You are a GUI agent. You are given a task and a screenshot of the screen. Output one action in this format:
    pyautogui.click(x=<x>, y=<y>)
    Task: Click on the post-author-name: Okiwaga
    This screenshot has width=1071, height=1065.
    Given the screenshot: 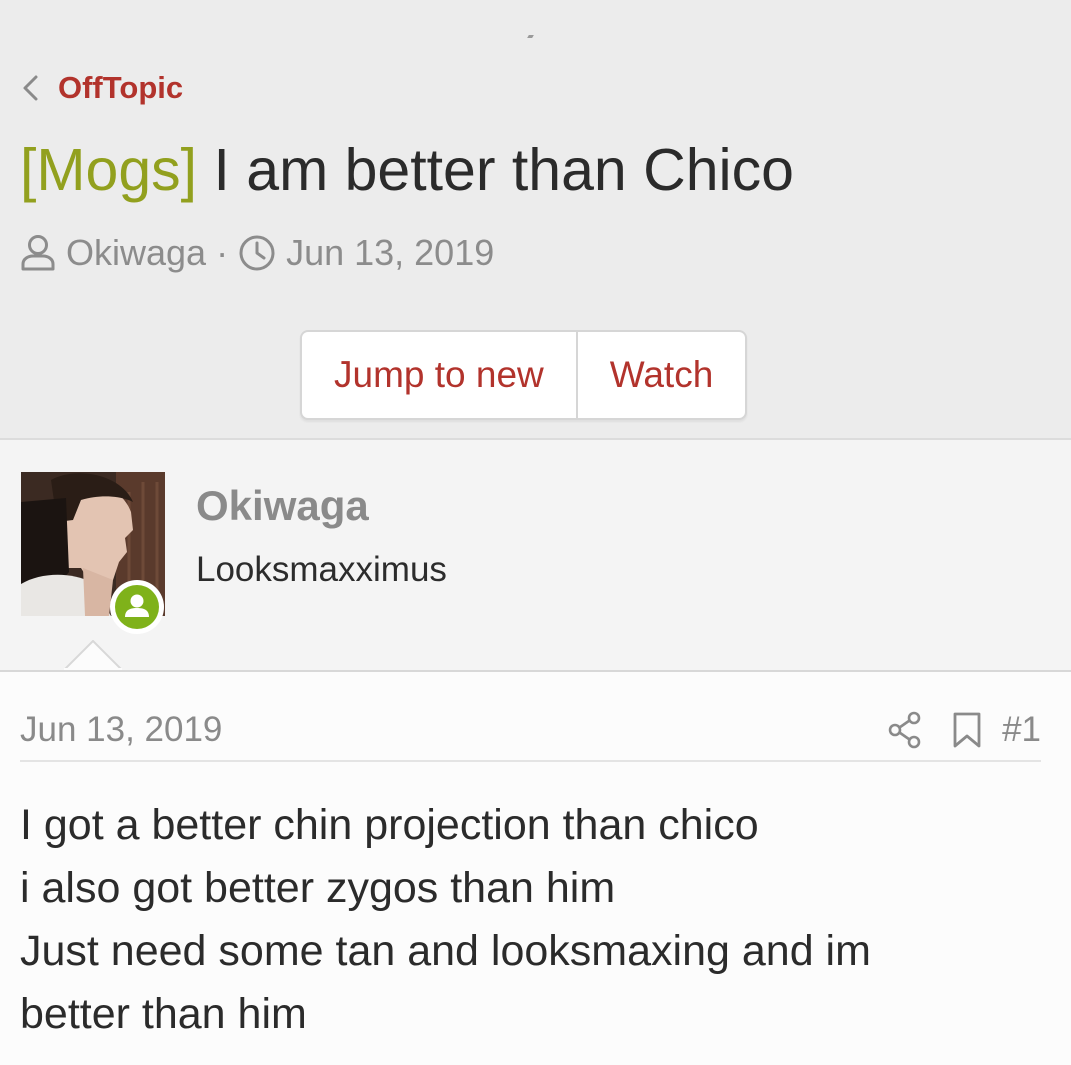 What is the action you would take?
    pyautogui.click(x=282, y=506)
    